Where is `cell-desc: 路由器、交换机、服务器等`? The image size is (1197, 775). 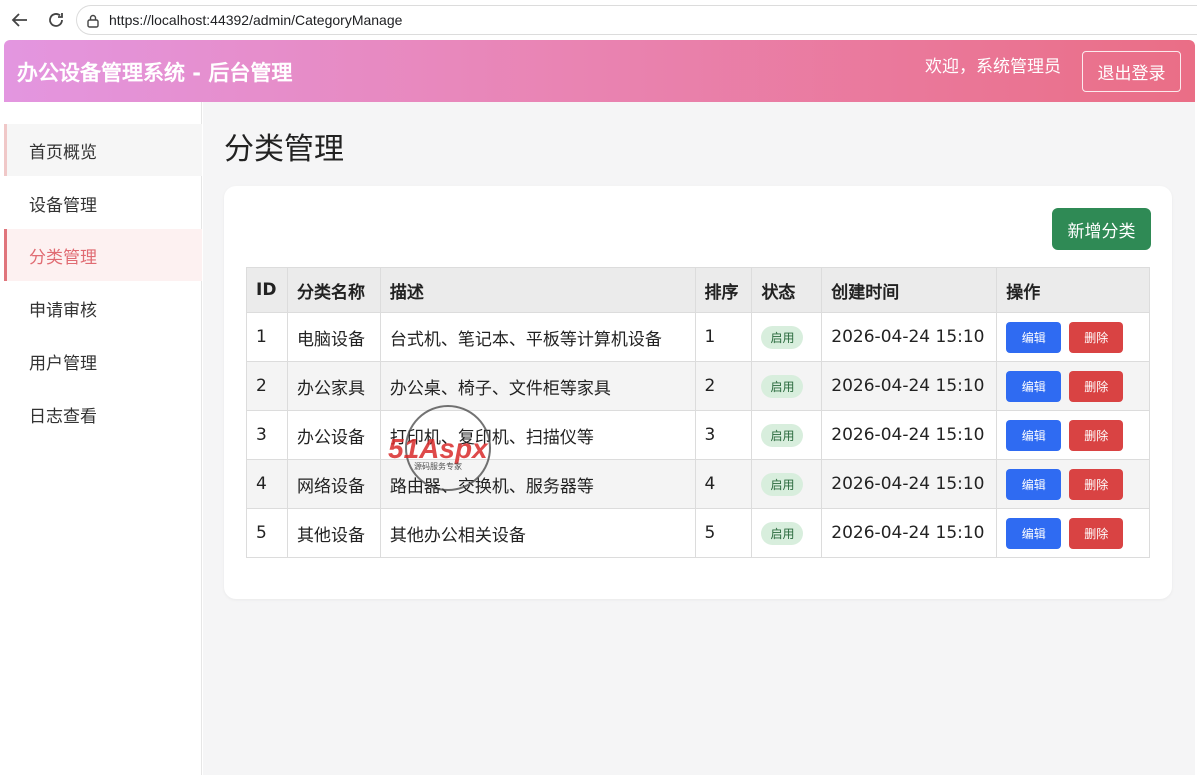
cell-desc: 路由器、交换机、服务器等 is located at coordinates (537, 484).